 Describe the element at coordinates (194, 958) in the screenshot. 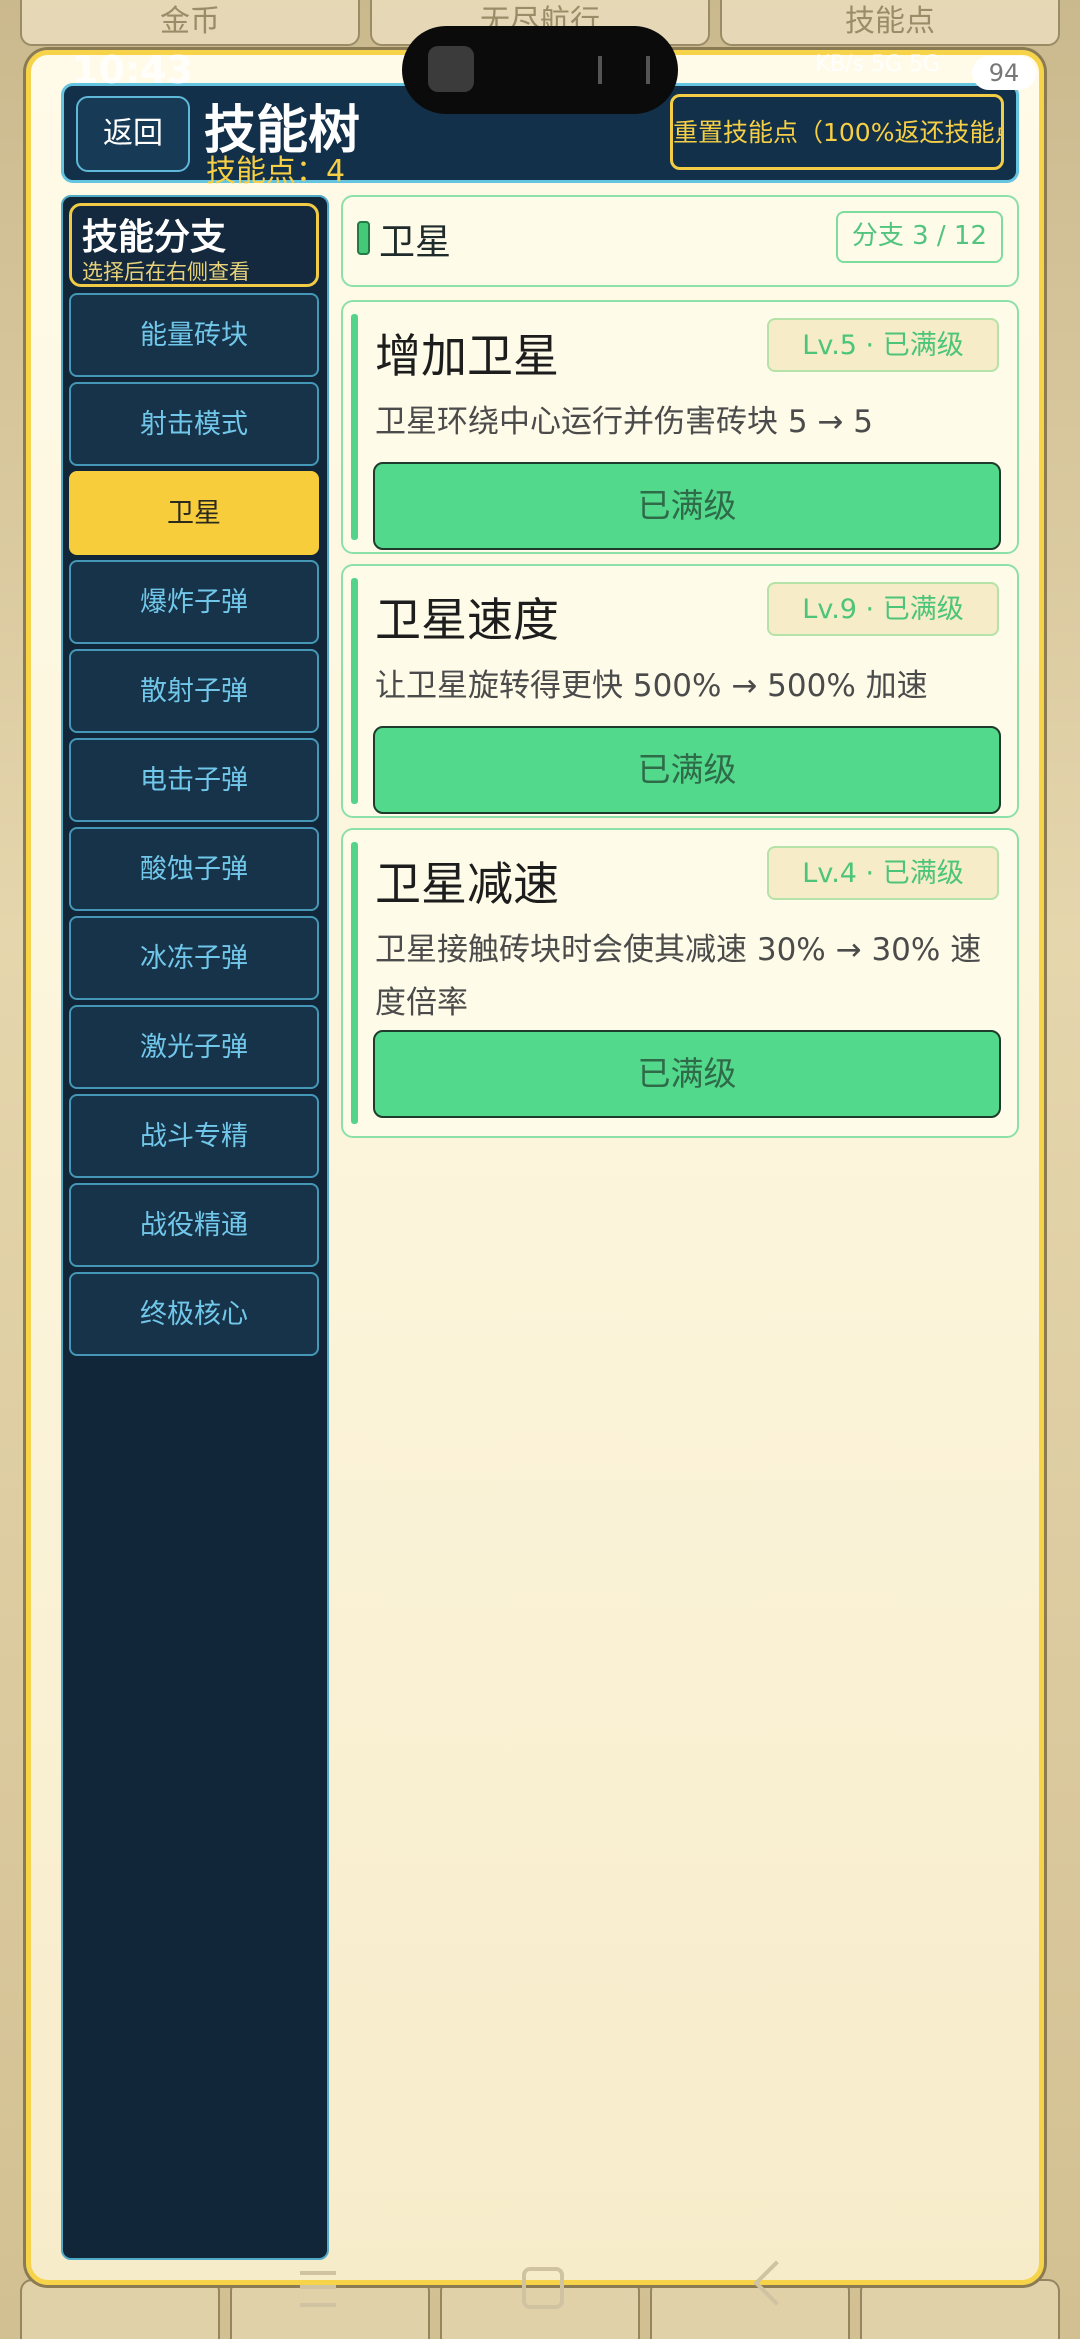

I see `sidebar-item-freeze-bullet: 冰冻子弹` at that location.